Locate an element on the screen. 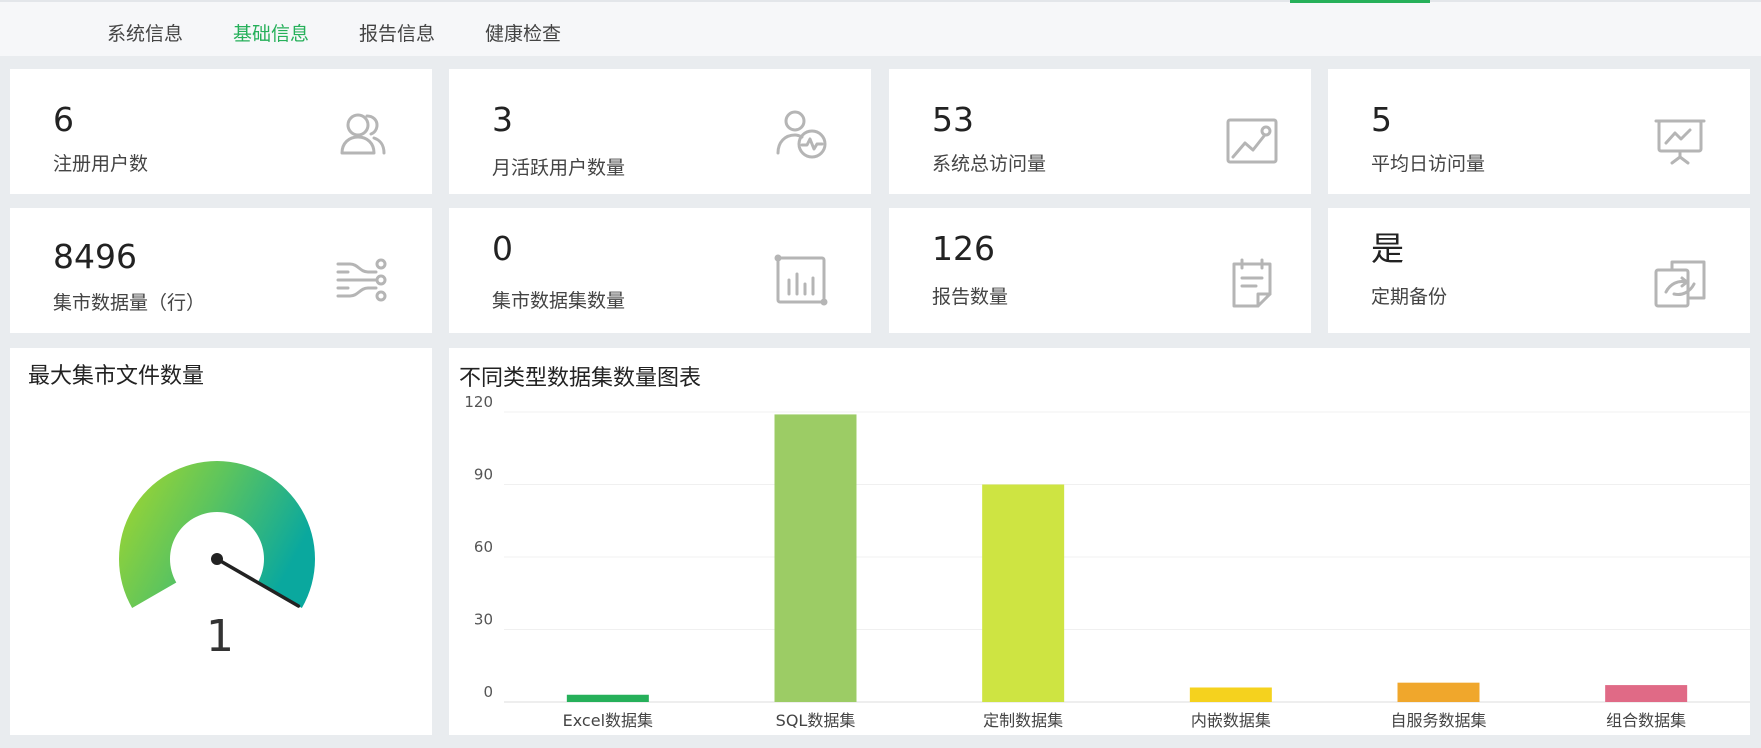 The width and height of the screenshot is (1761, 748). stat-card-scheduled-backup: 是 定期备份 is located at coordinates (1539, 270).